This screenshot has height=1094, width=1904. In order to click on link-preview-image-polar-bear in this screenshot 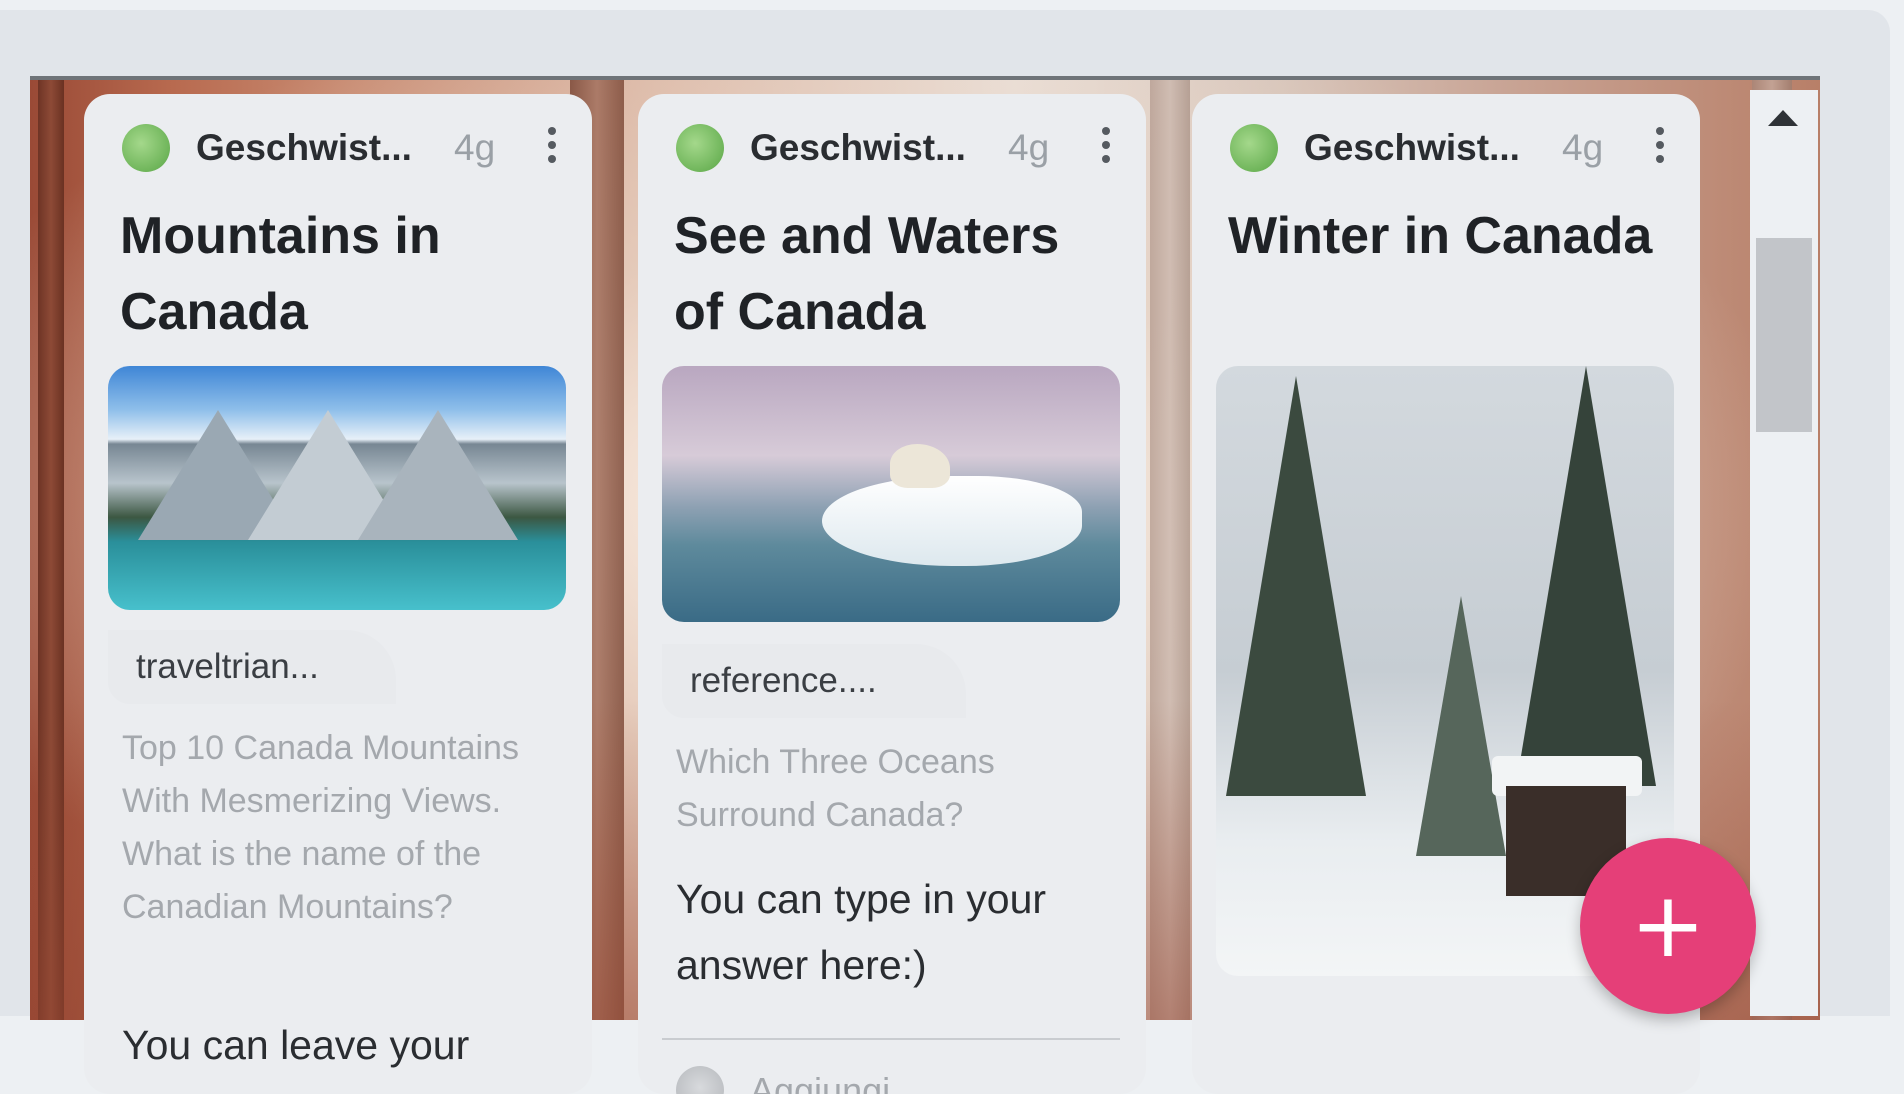, I will do `click(891, 494)`.